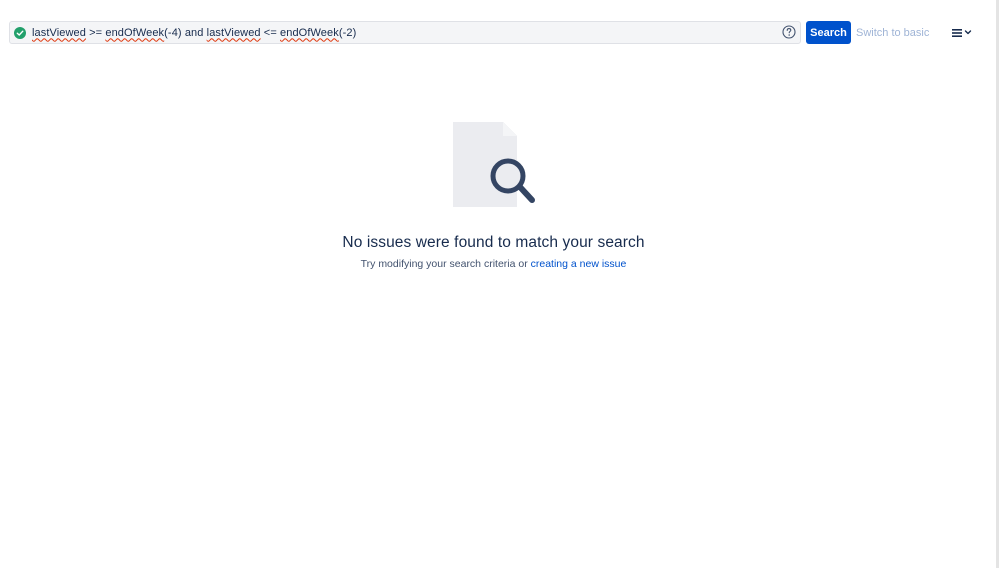 This screenshot has width=999, height=568. I want to click on view-options-menu, so click(963, 33).